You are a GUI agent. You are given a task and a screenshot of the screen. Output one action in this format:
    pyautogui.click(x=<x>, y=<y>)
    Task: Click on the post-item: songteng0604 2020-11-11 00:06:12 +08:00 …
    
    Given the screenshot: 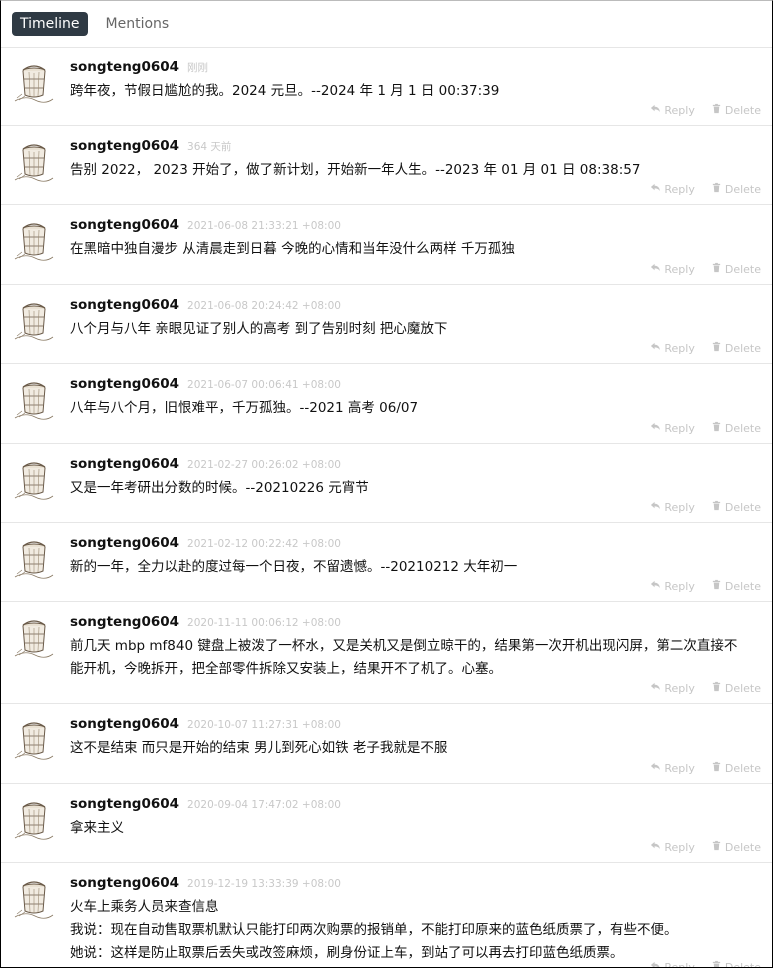 What is the action you would take?
    pyautogui.click(x=386, y=653)
    